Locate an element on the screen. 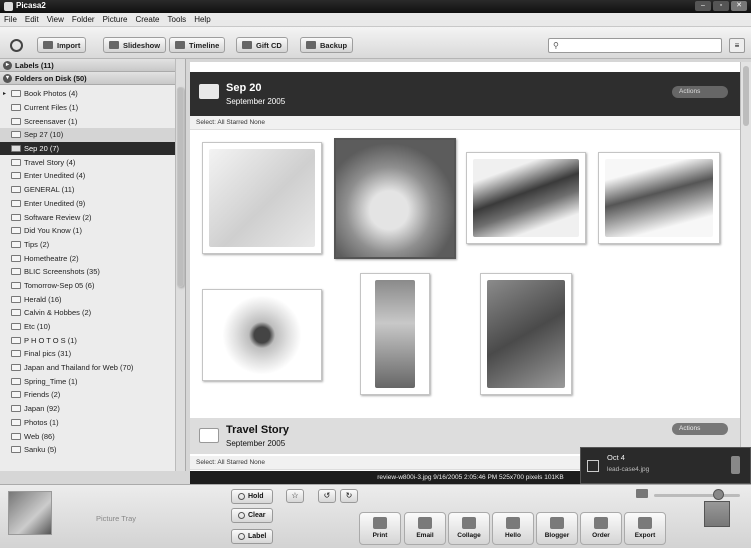 This screenshot has width=751, height=548. search-options-button: ≡ is located at coordinates (737, 45).